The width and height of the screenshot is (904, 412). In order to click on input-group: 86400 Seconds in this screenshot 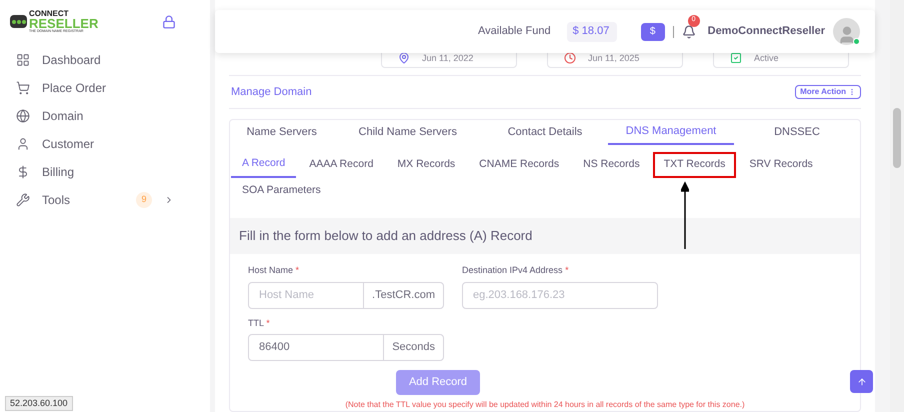, I will do `click(346, 347)`.